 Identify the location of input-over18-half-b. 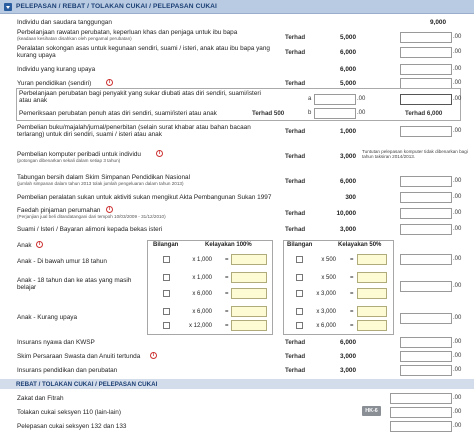
(372, 293).